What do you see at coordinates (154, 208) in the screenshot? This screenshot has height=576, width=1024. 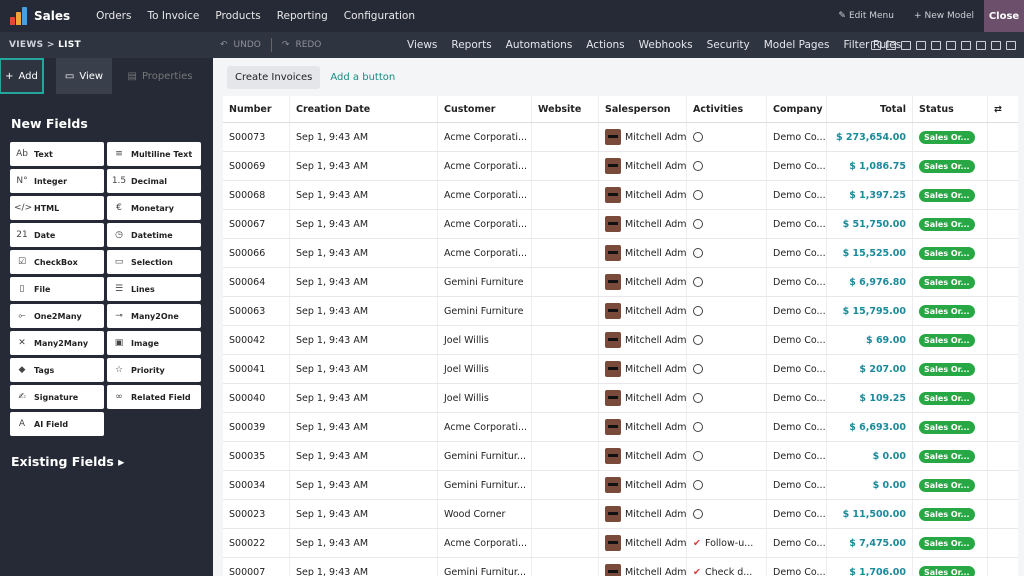 I see `field-type-monetary: € Monetary` at bounding box center [154, 208].